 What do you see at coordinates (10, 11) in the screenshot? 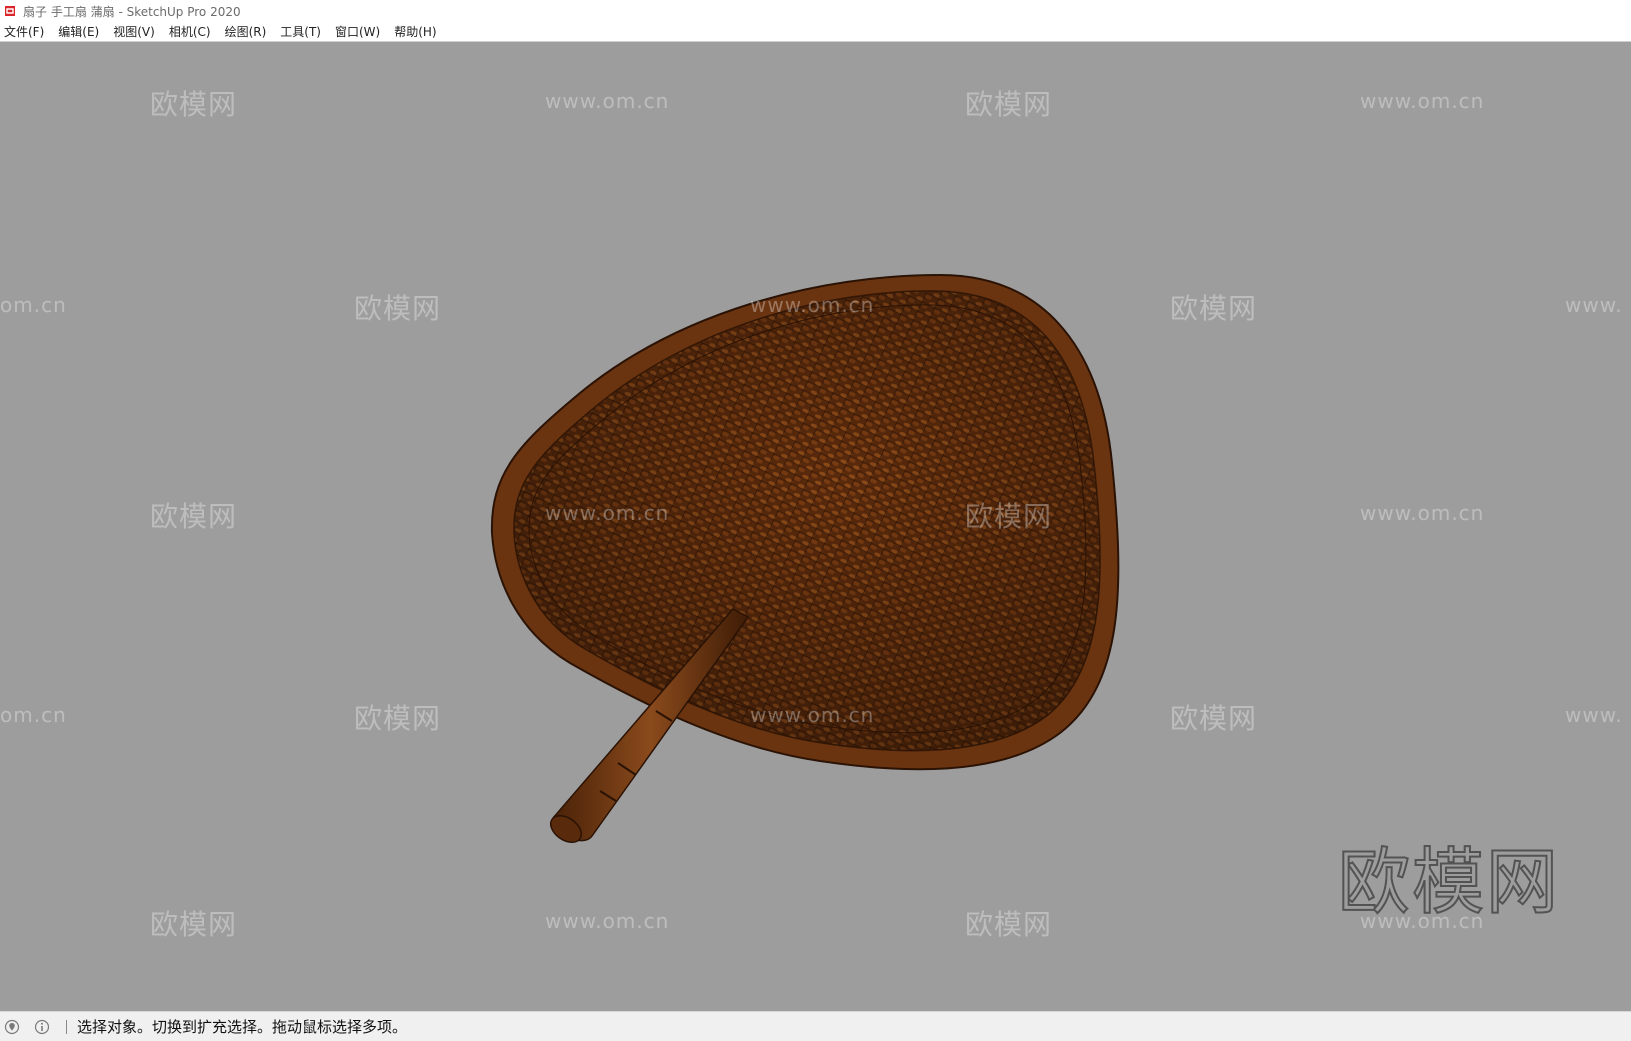
I see `sketchup-logo-icon` at bounding box center [10, 11].